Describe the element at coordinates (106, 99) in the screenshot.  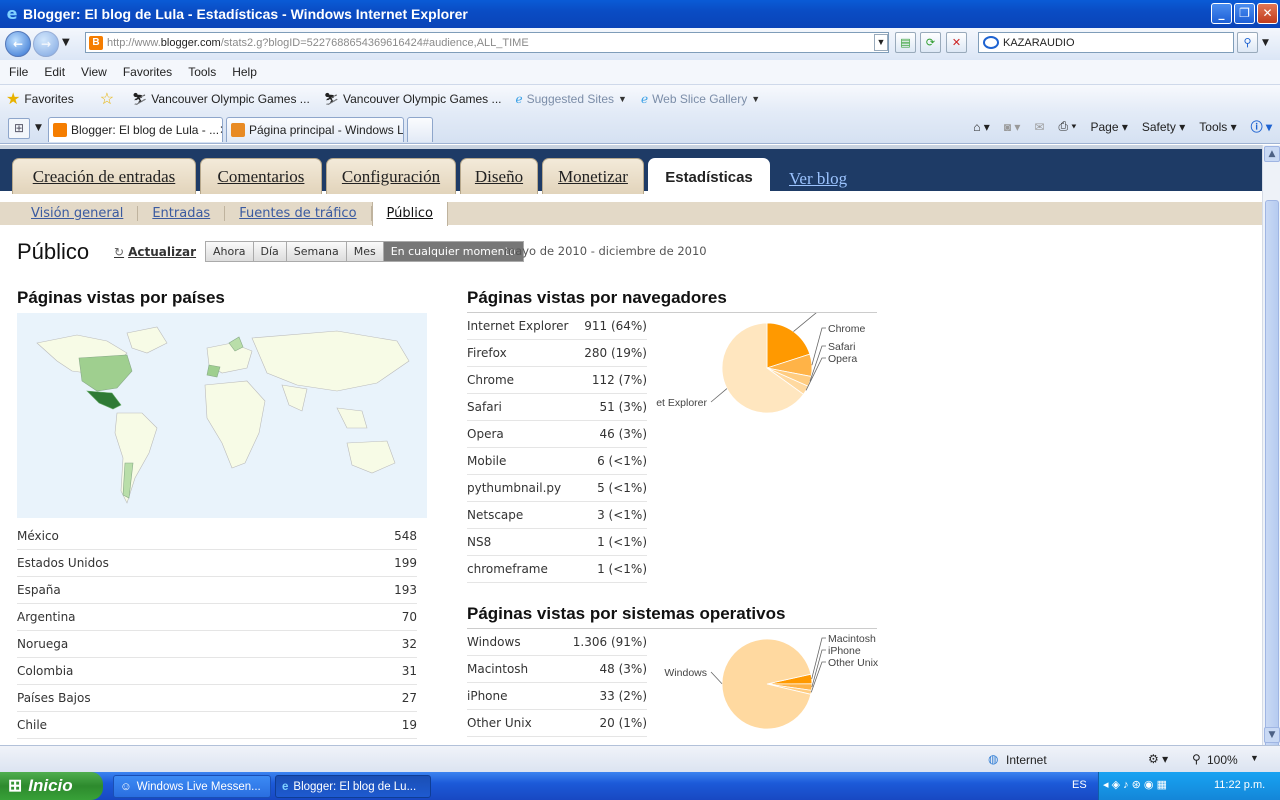
I see `add-favorite-button: ☆` at that location.